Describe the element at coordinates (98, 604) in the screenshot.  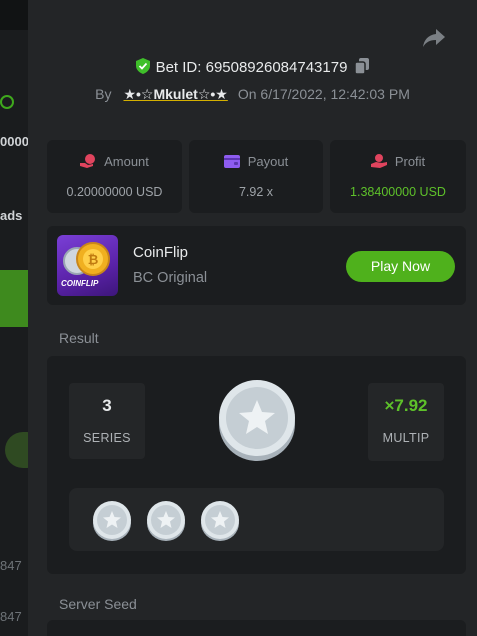
I see `server-seed-heading: Server Seed` at that location.